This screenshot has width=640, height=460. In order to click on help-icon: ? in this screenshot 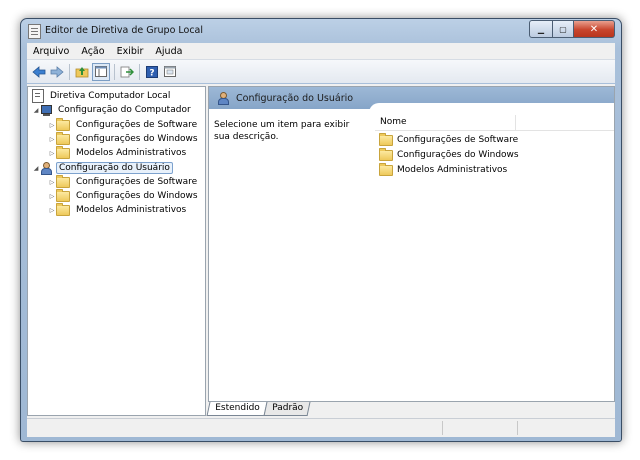, I will do `click(152, 72)`.